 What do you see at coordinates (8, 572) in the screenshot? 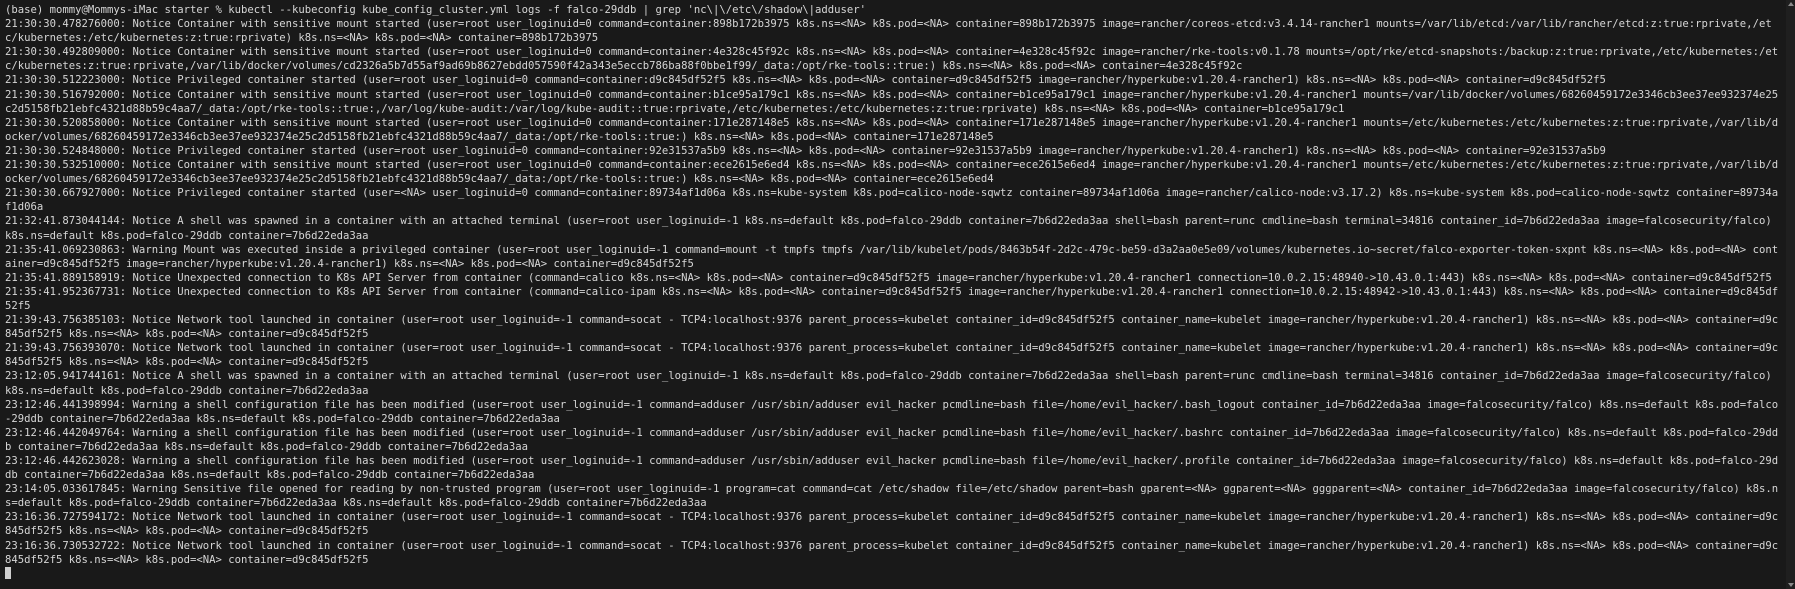
I see `text-cursor` at bounding box center [8, 572].